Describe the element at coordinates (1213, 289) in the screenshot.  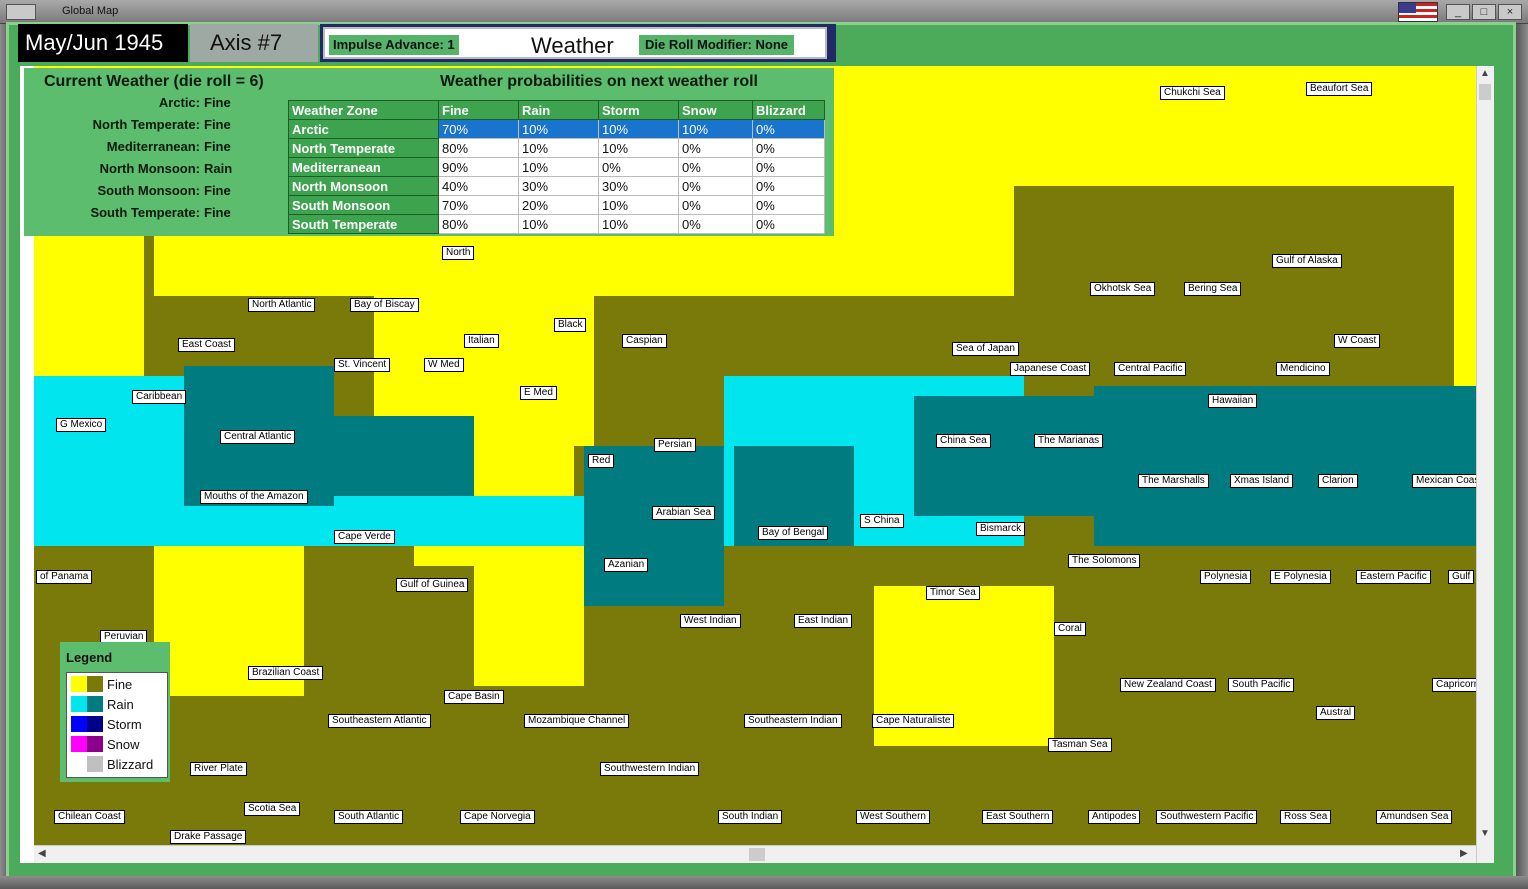
I see `sea-area-label: Bering Sea` at that location.